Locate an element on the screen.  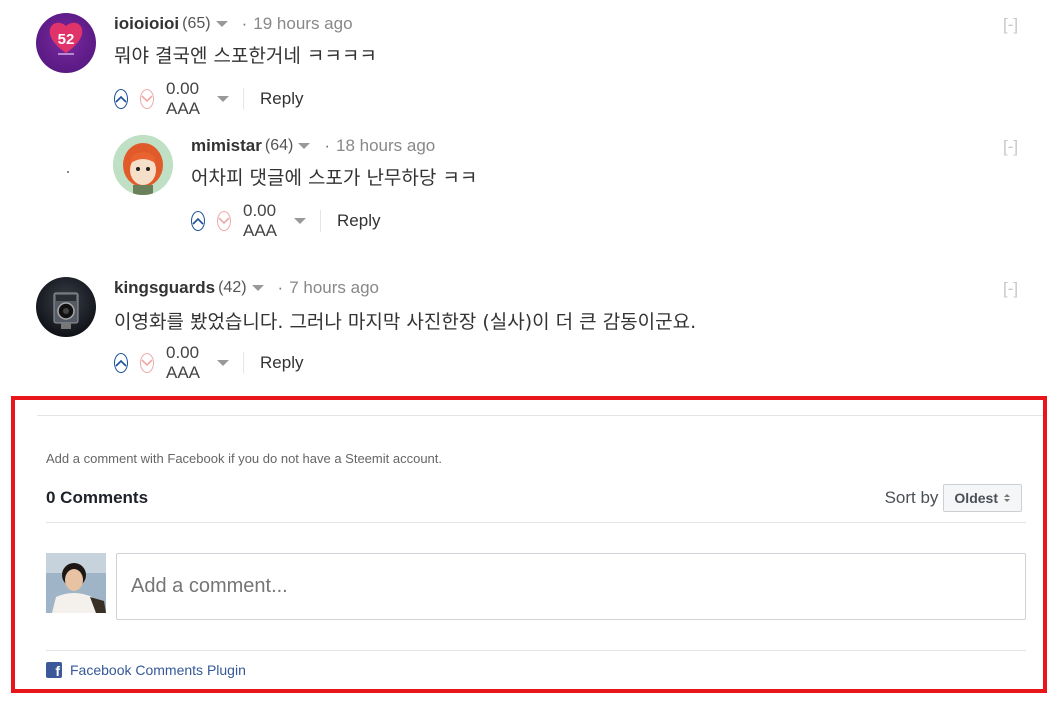
steemit-52-badge-icon: 52 is located at coordinates (66, 38).